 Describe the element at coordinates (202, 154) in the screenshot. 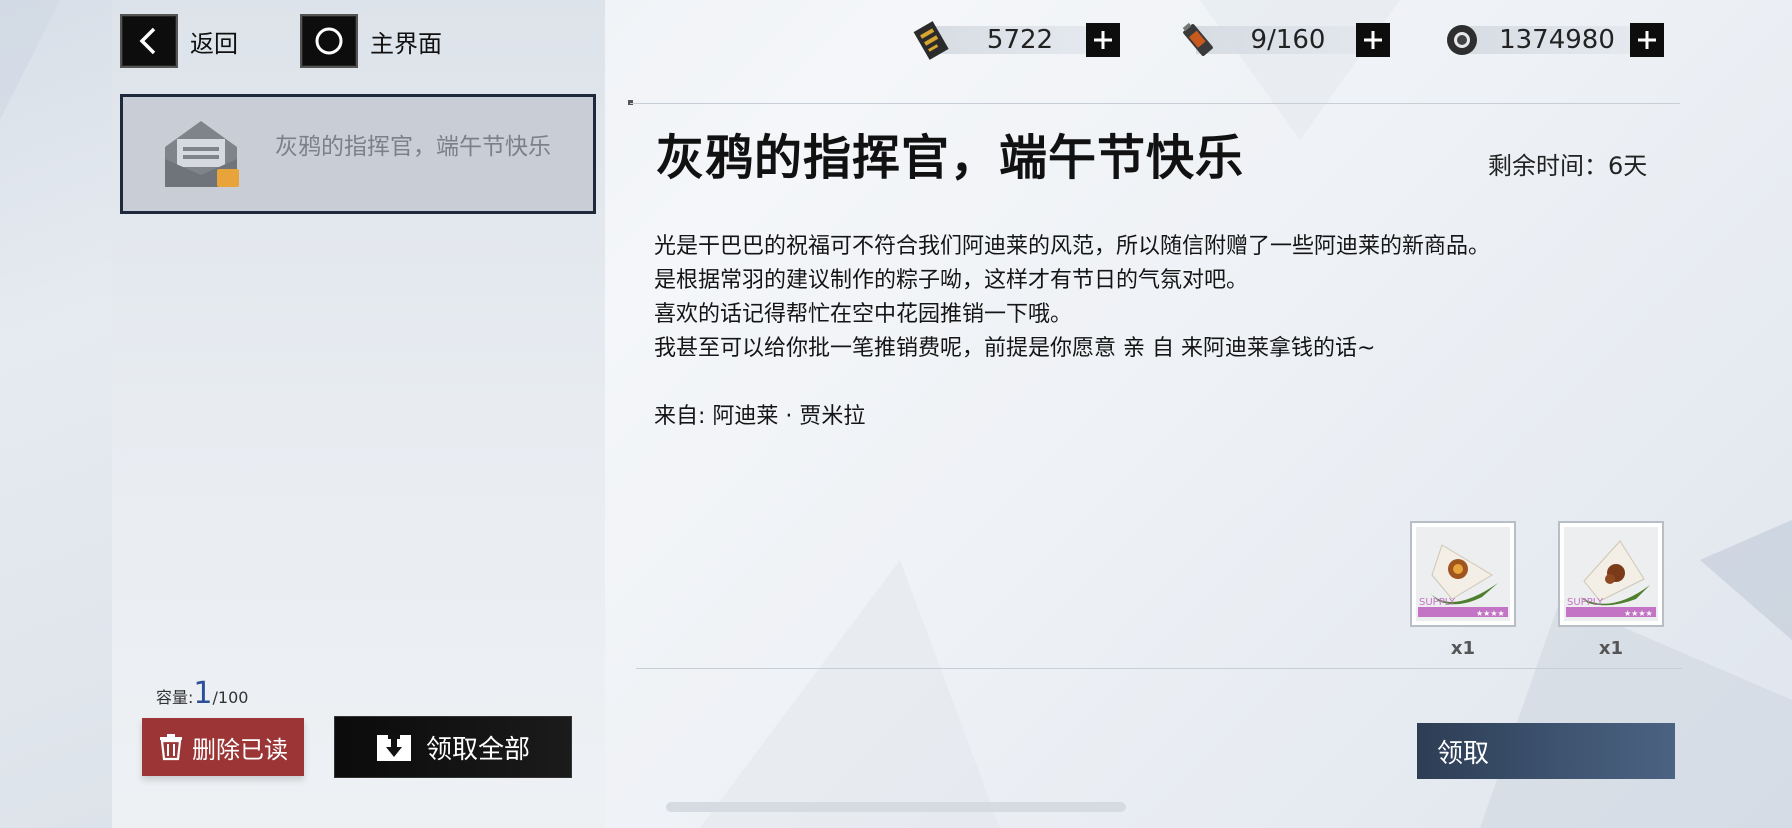

I see `mail-package-icon` at that location.